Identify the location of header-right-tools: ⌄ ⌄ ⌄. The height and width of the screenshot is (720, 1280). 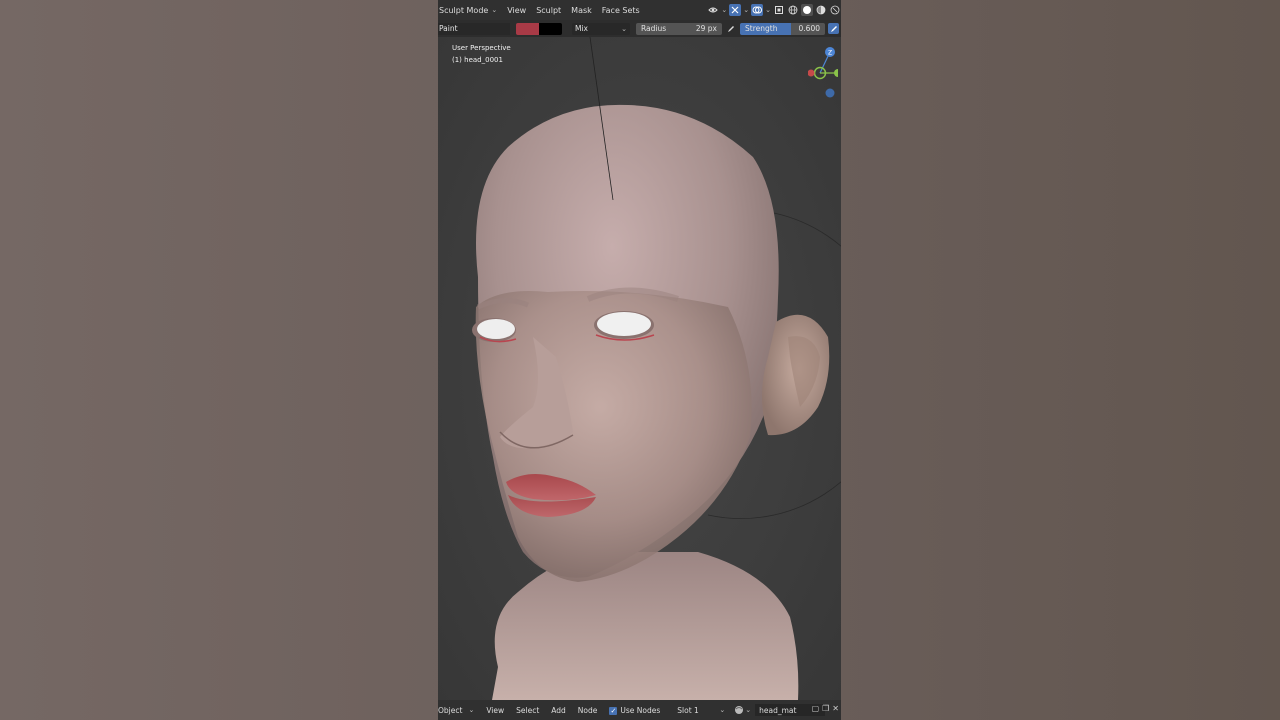
(774, 10).